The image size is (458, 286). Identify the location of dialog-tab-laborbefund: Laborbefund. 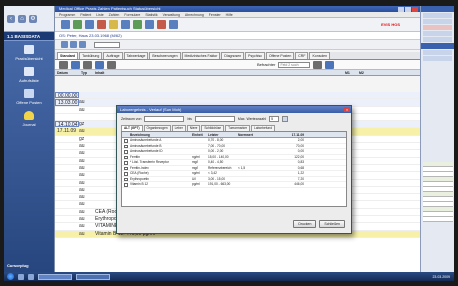
(263, 128).